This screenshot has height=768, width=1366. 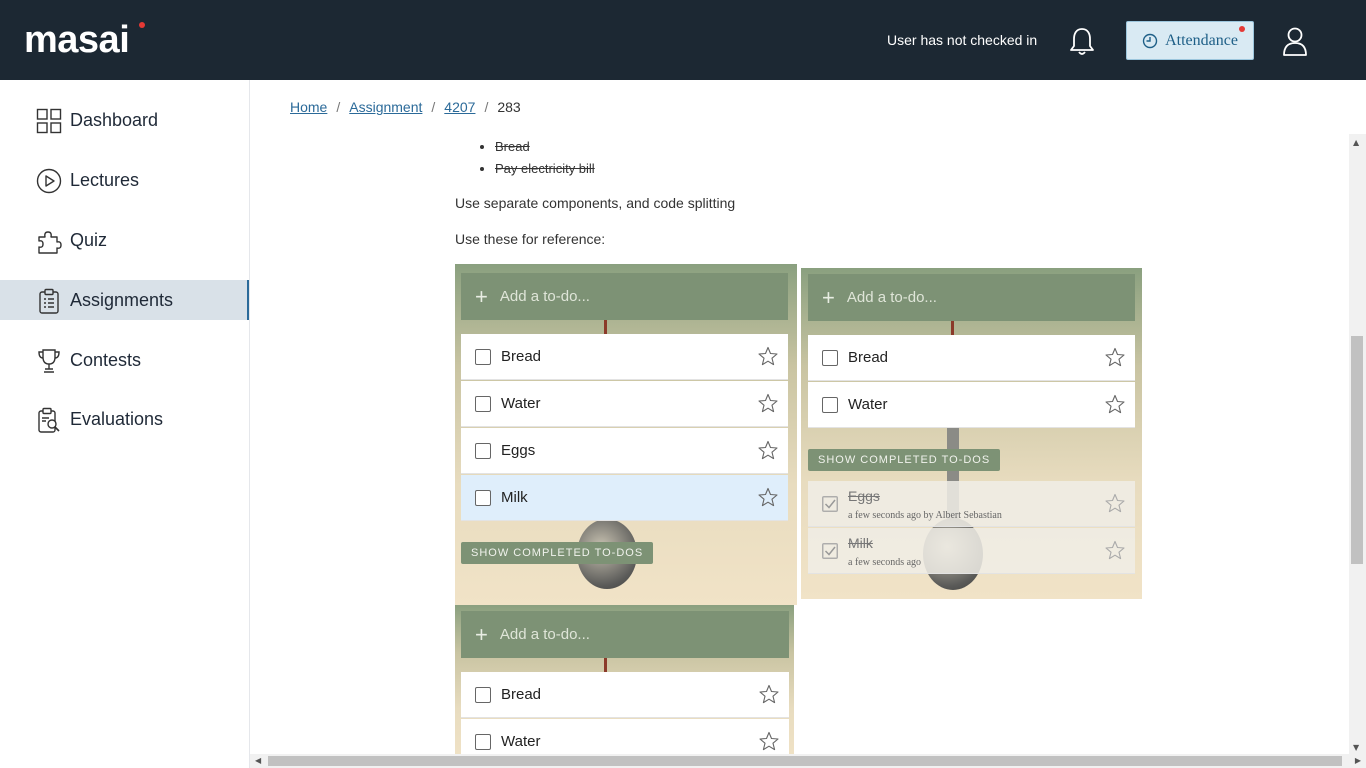 What do you see at coordinates (84, 40) in the screenshot?
I see `masai-logo: masai` at bounding box center [84, 40].